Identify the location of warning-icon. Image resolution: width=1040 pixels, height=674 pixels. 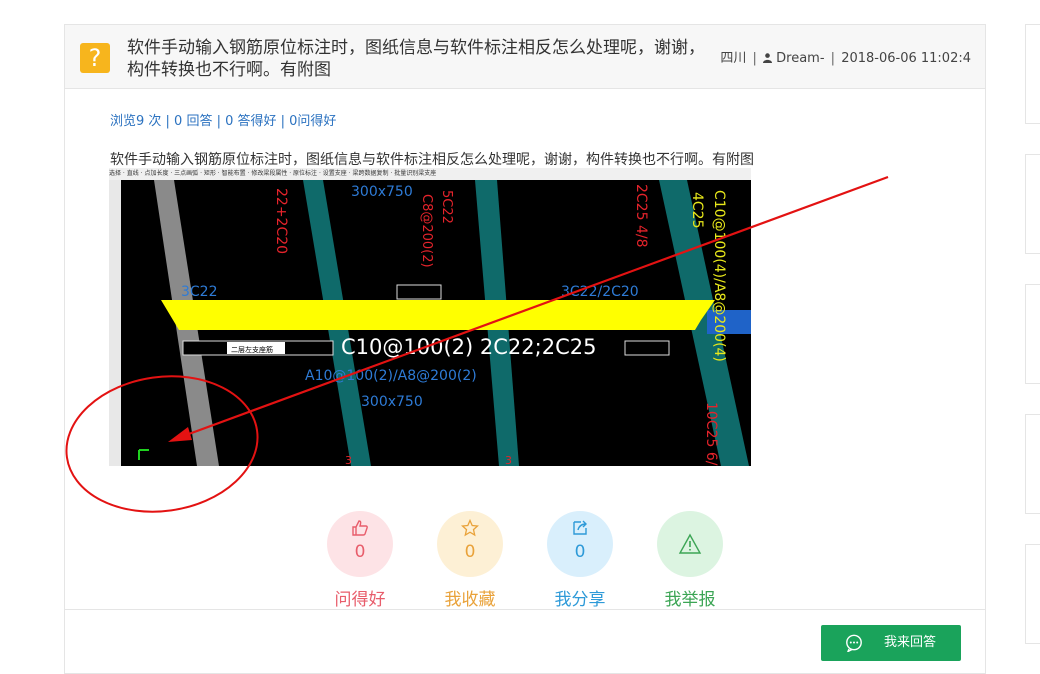
(690, 546).